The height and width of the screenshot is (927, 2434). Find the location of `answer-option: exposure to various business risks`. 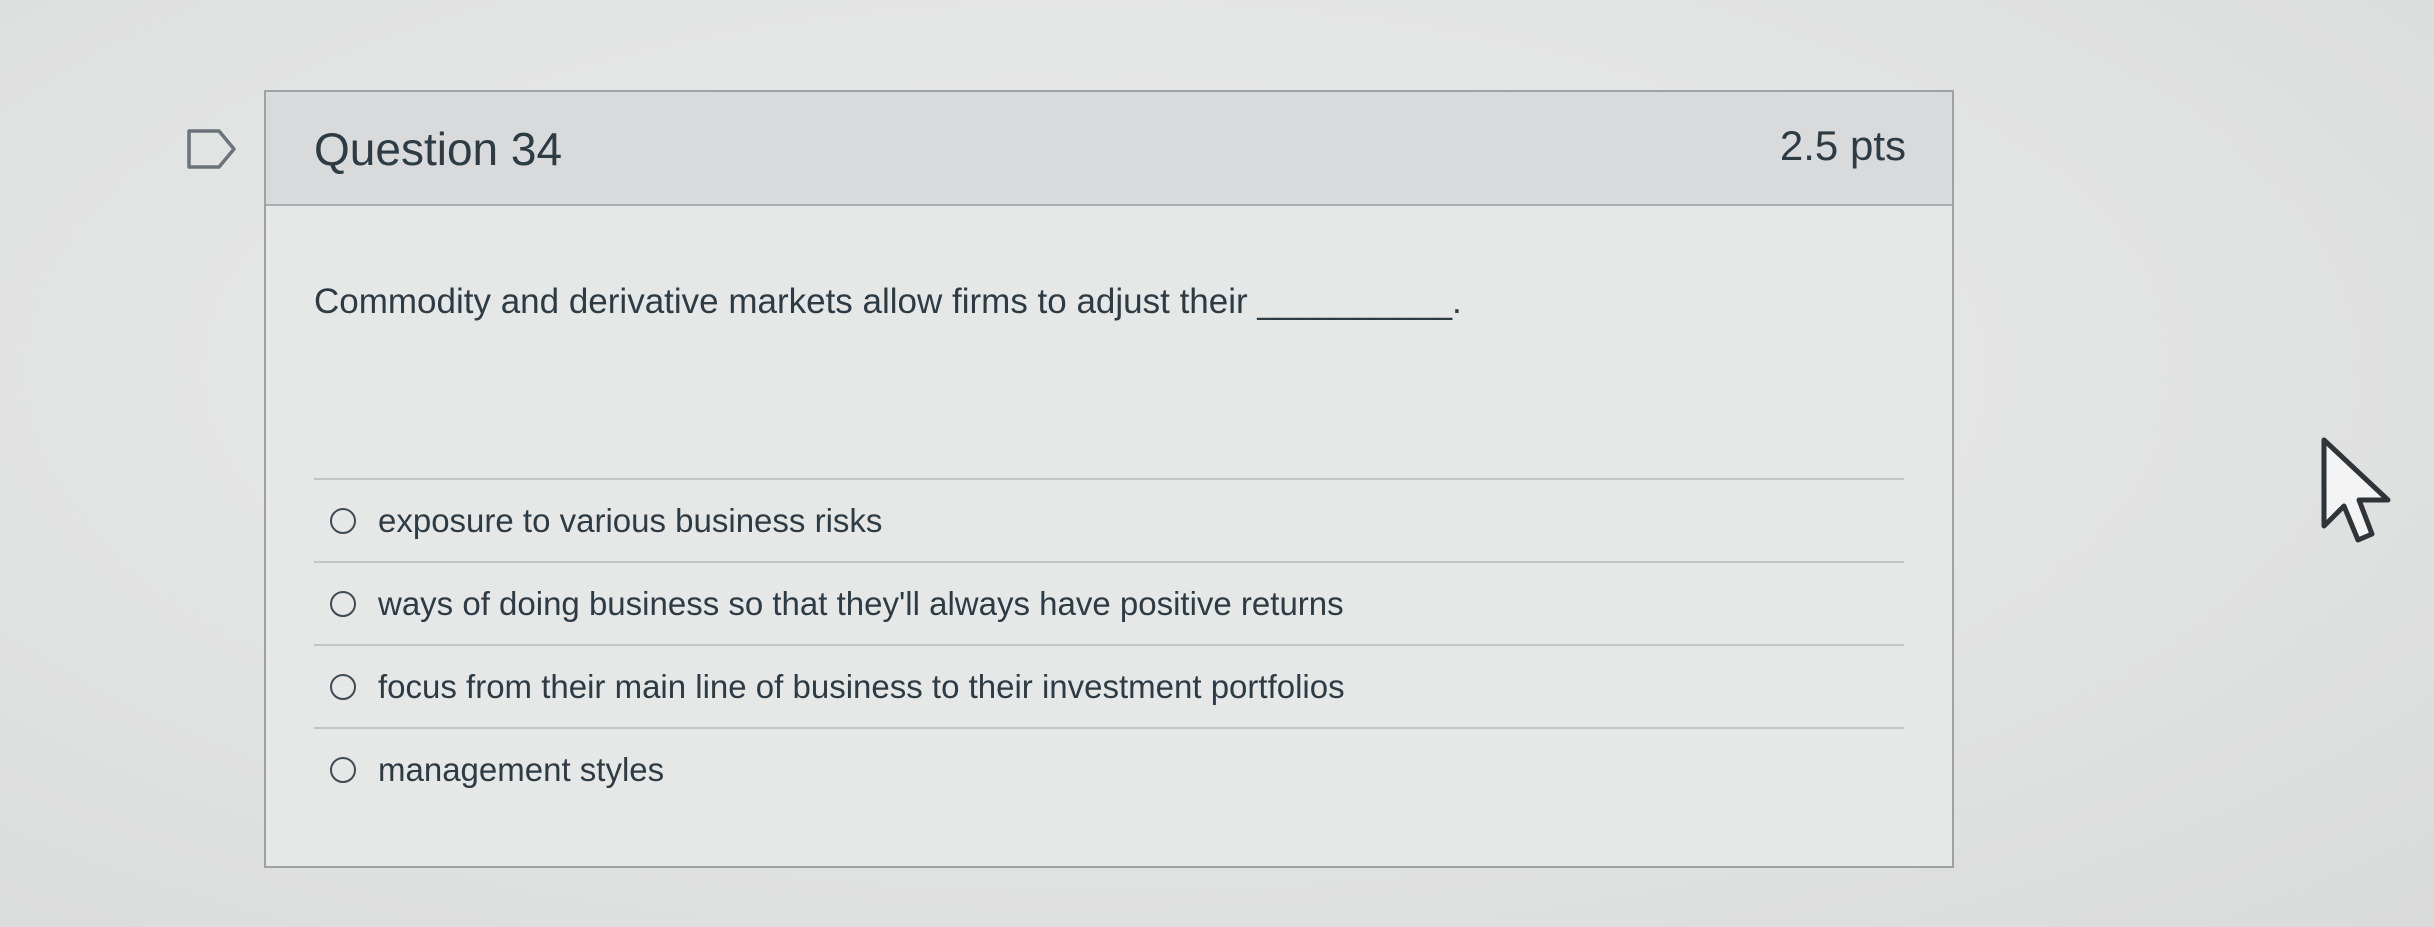

answer-option: exposure to various business risks is located at coordinates (1109, 519).